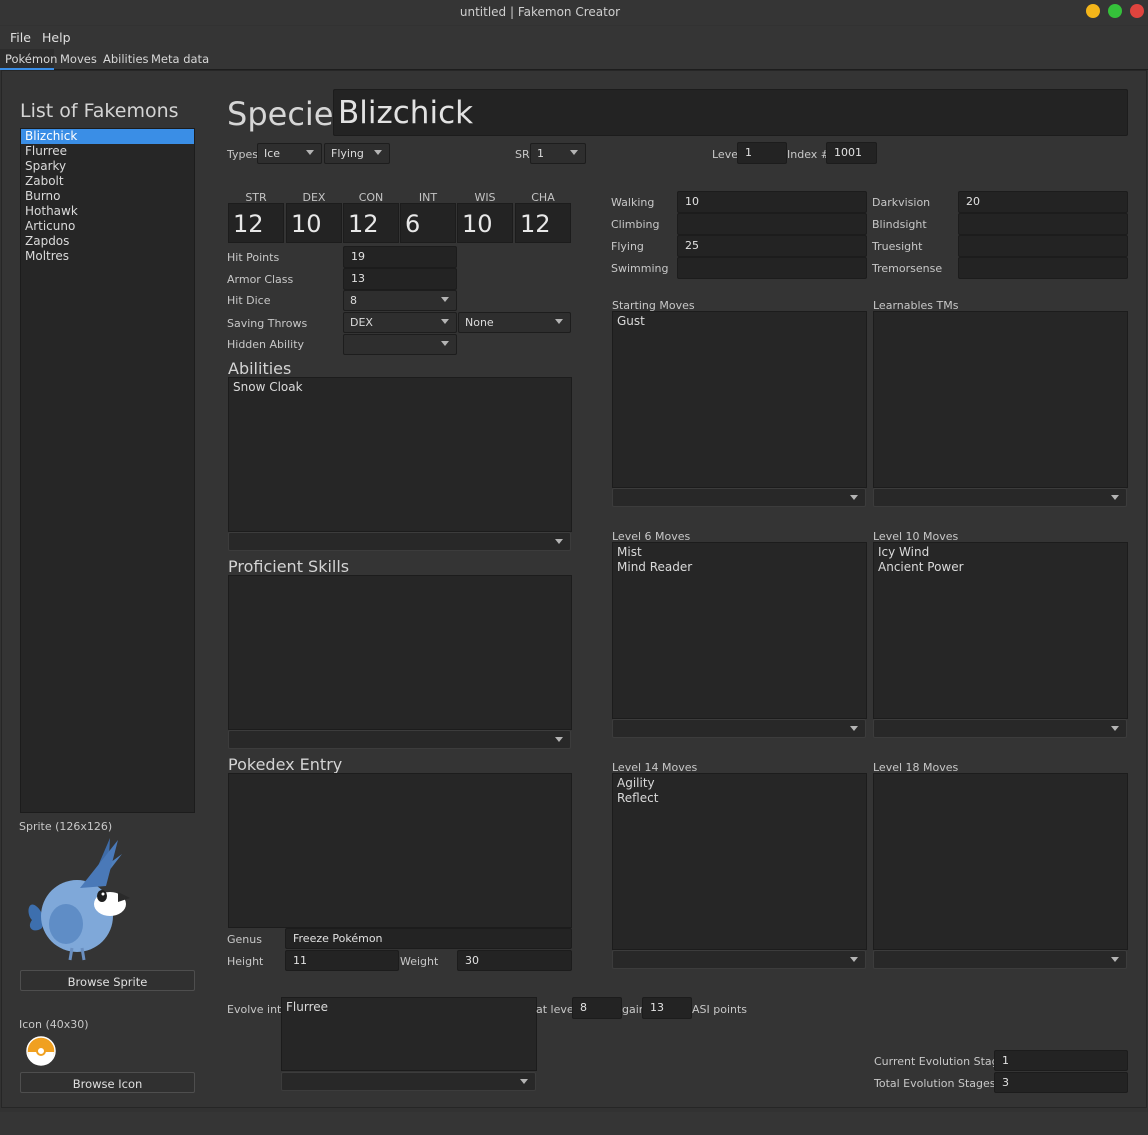 Image resolution: width=1148 pixels, height=1135 pixels. Describe the element at coordinates (107, 256) in the screenshot. I see `fakemon-list-item: Moltres` at that location.